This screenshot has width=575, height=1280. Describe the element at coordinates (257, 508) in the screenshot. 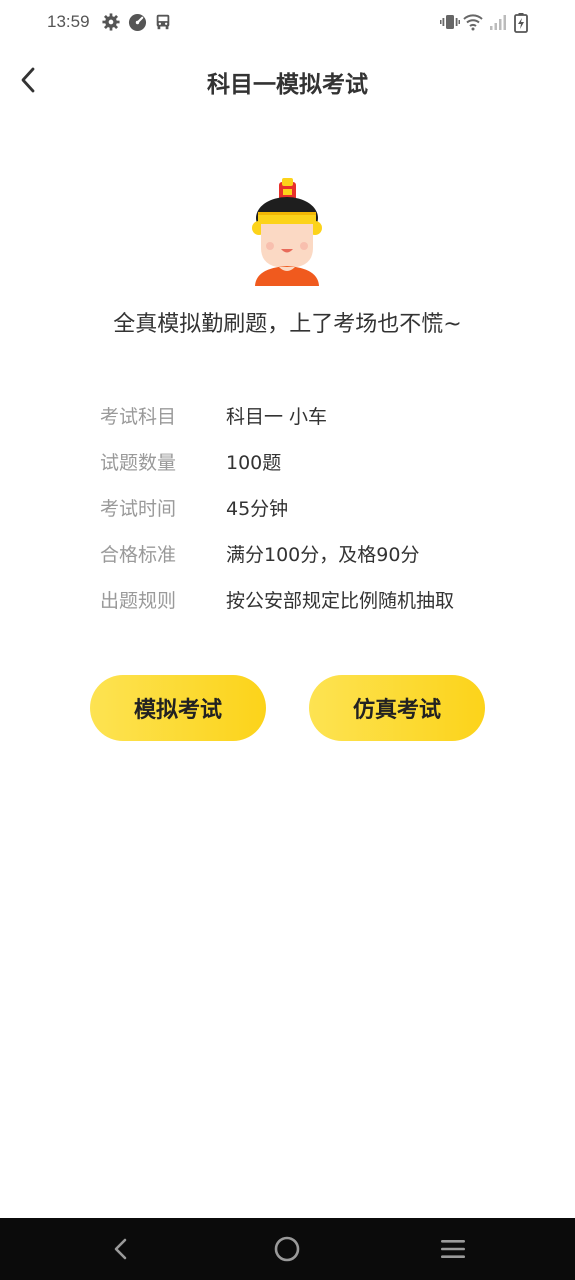

I see `info-value: 45分钟` at that location.